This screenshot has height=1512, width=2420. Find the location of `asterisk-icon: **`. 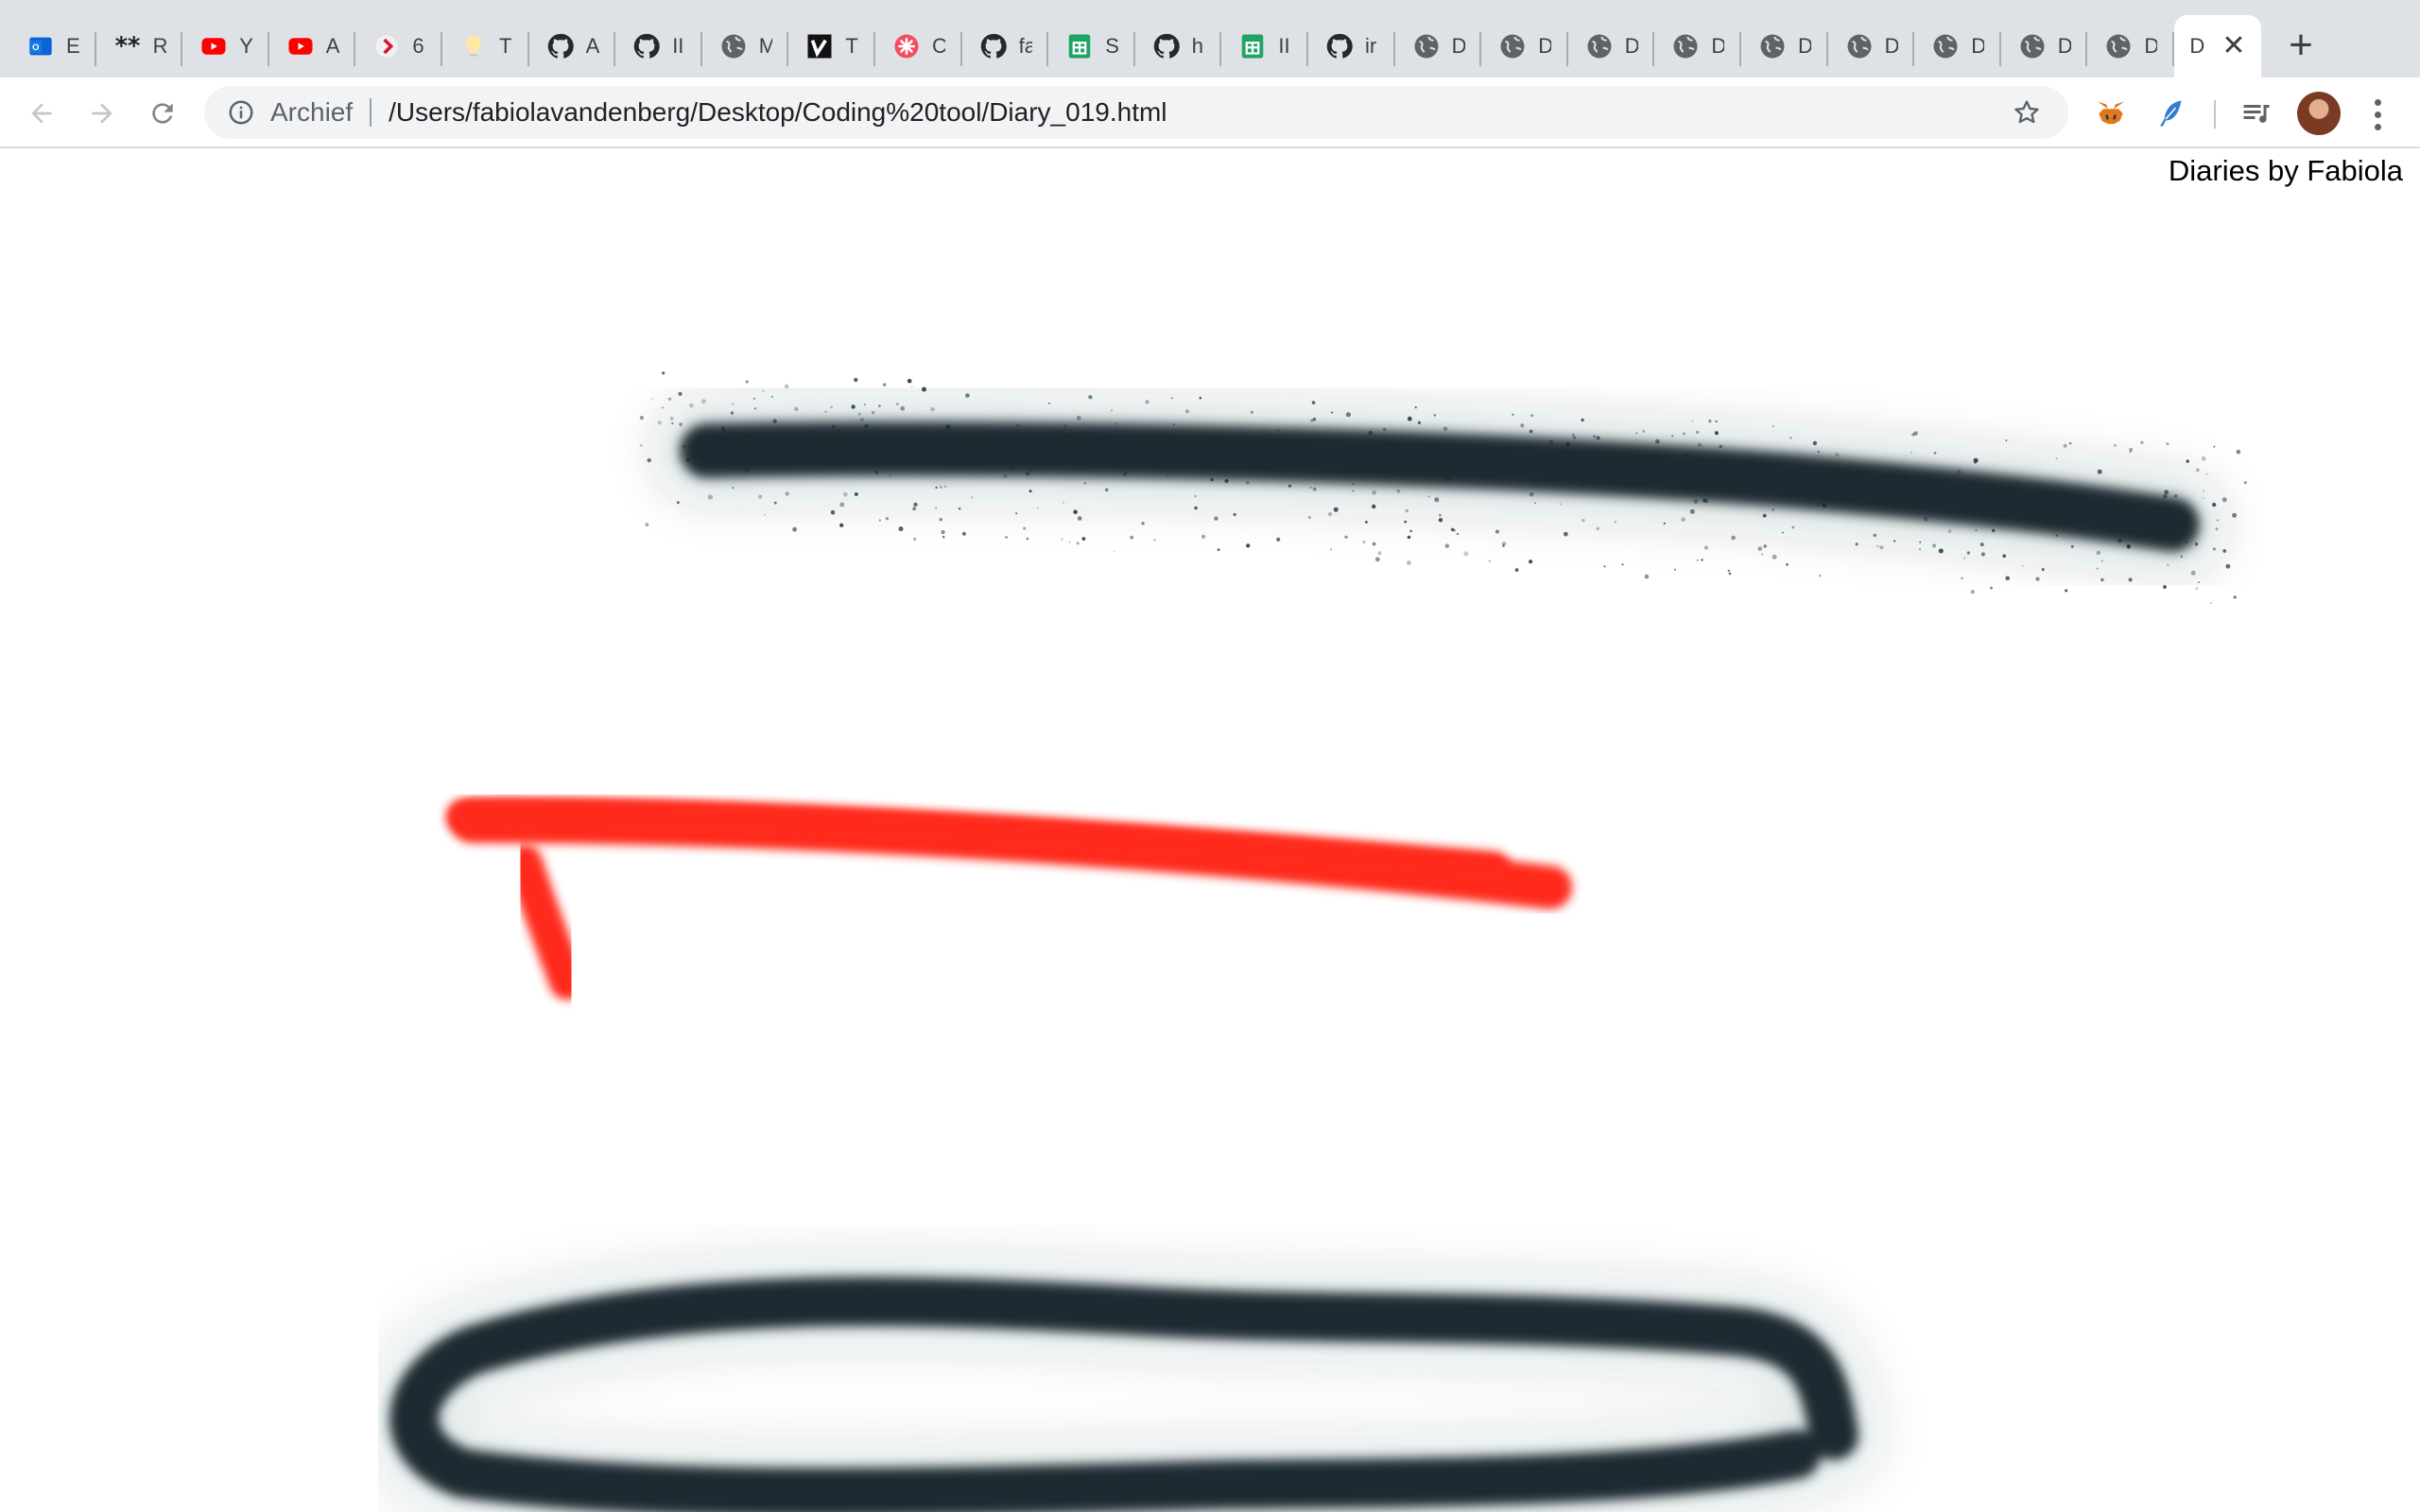

asterisk-icon: ** is located at coordinates (127, 46).